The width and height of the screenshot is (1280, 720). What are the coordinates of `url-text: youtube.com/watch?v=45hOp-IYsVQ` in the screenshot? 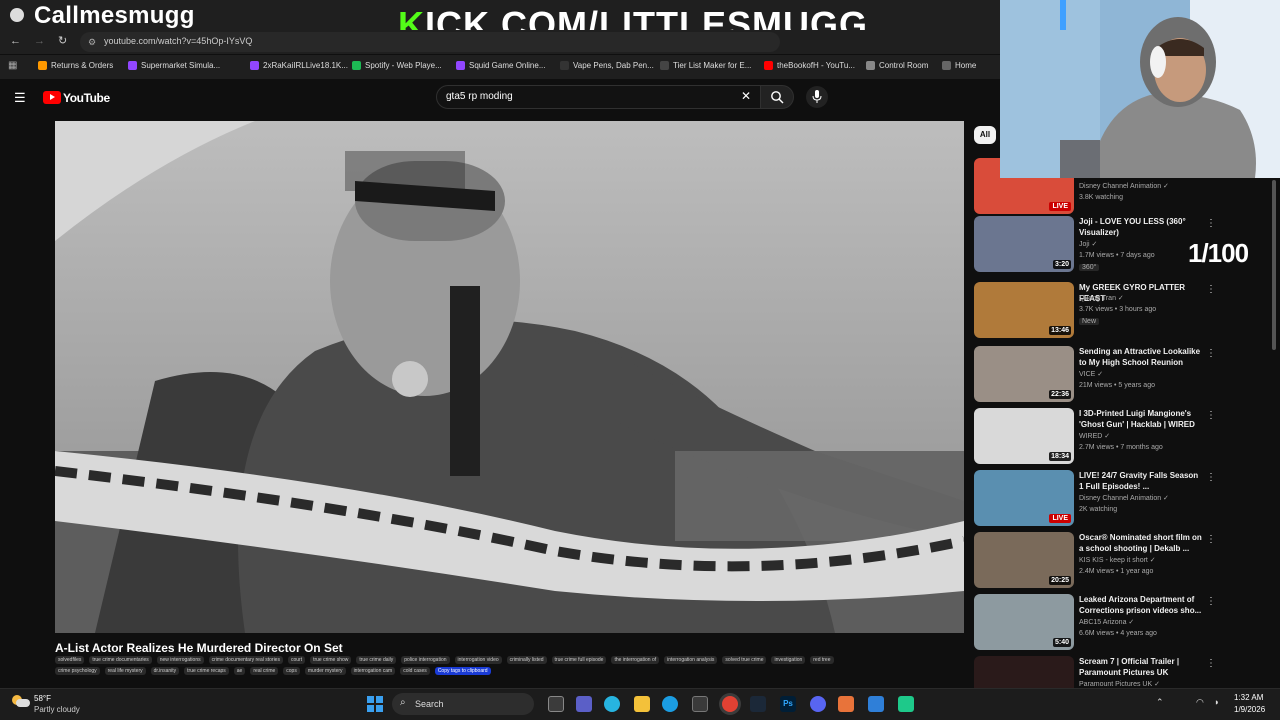 It's located at (178, 41).